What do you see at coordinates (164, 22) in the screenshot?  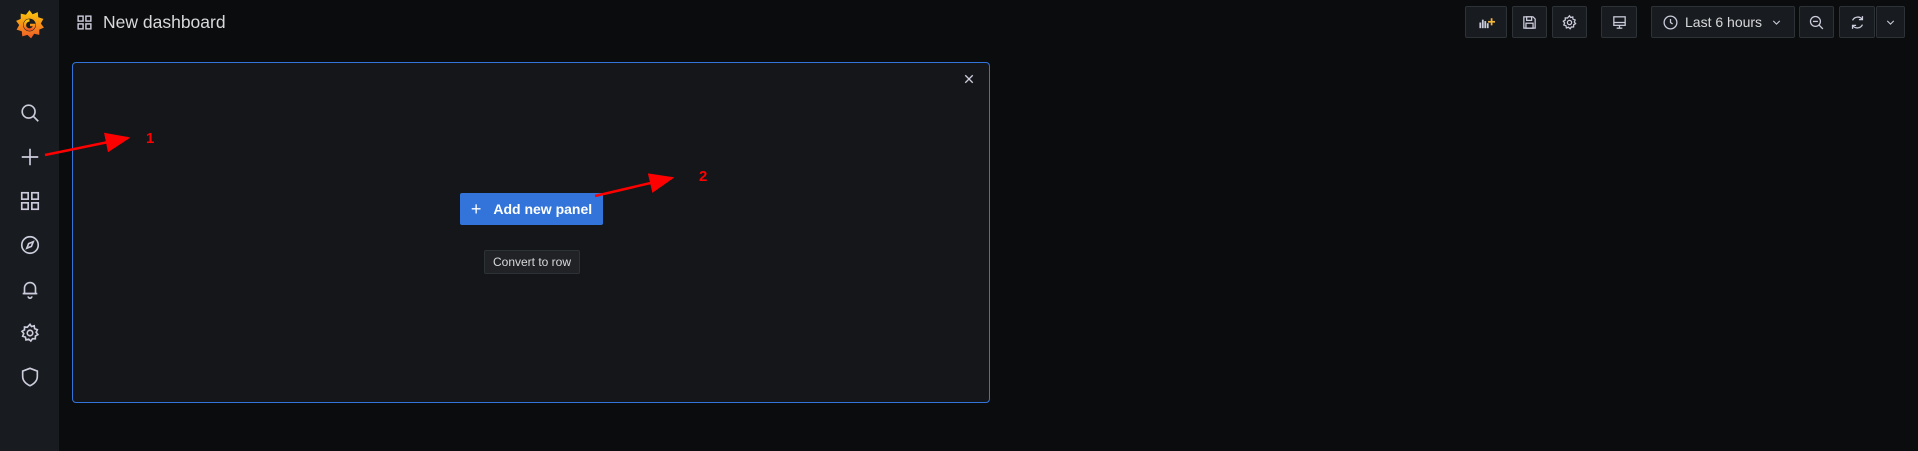 I see `page-title: New dashboard` at bounding box center [164, 22].